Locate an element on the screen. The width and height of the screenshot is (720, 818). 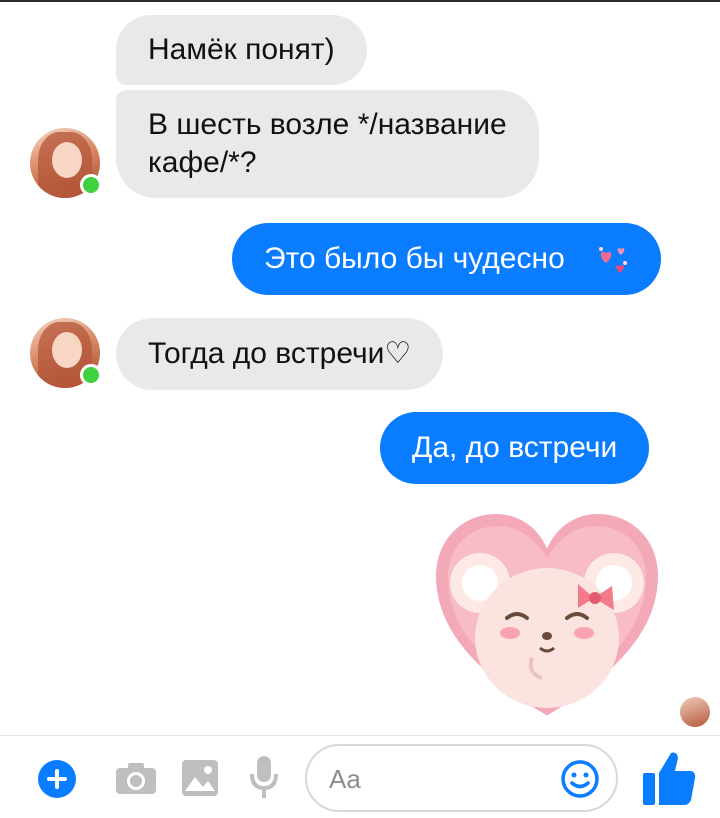
message-text-line: В шесть возле */название is located at coordinates (327, 124).